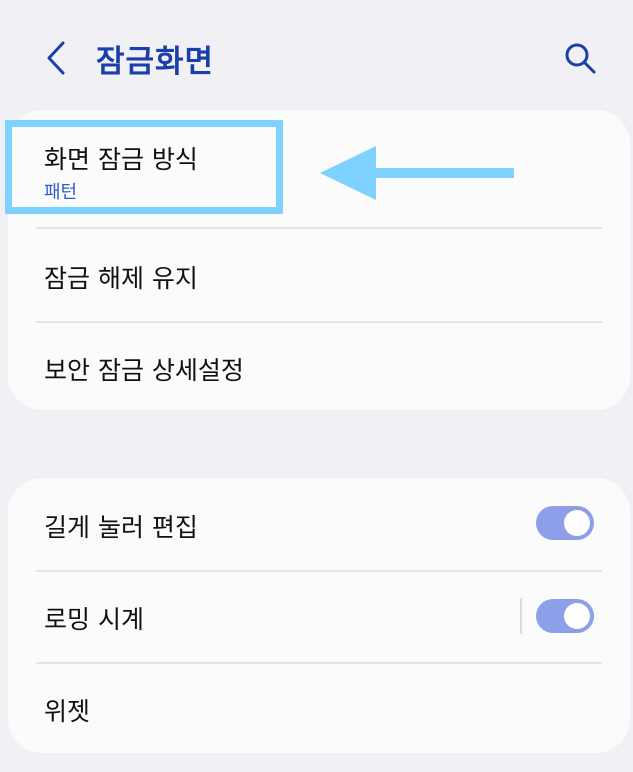 The height and width of the screenshot is (772, 633). I want to click on keep-unlocked-label: 잠금 해제 유지, so click(121, 278).